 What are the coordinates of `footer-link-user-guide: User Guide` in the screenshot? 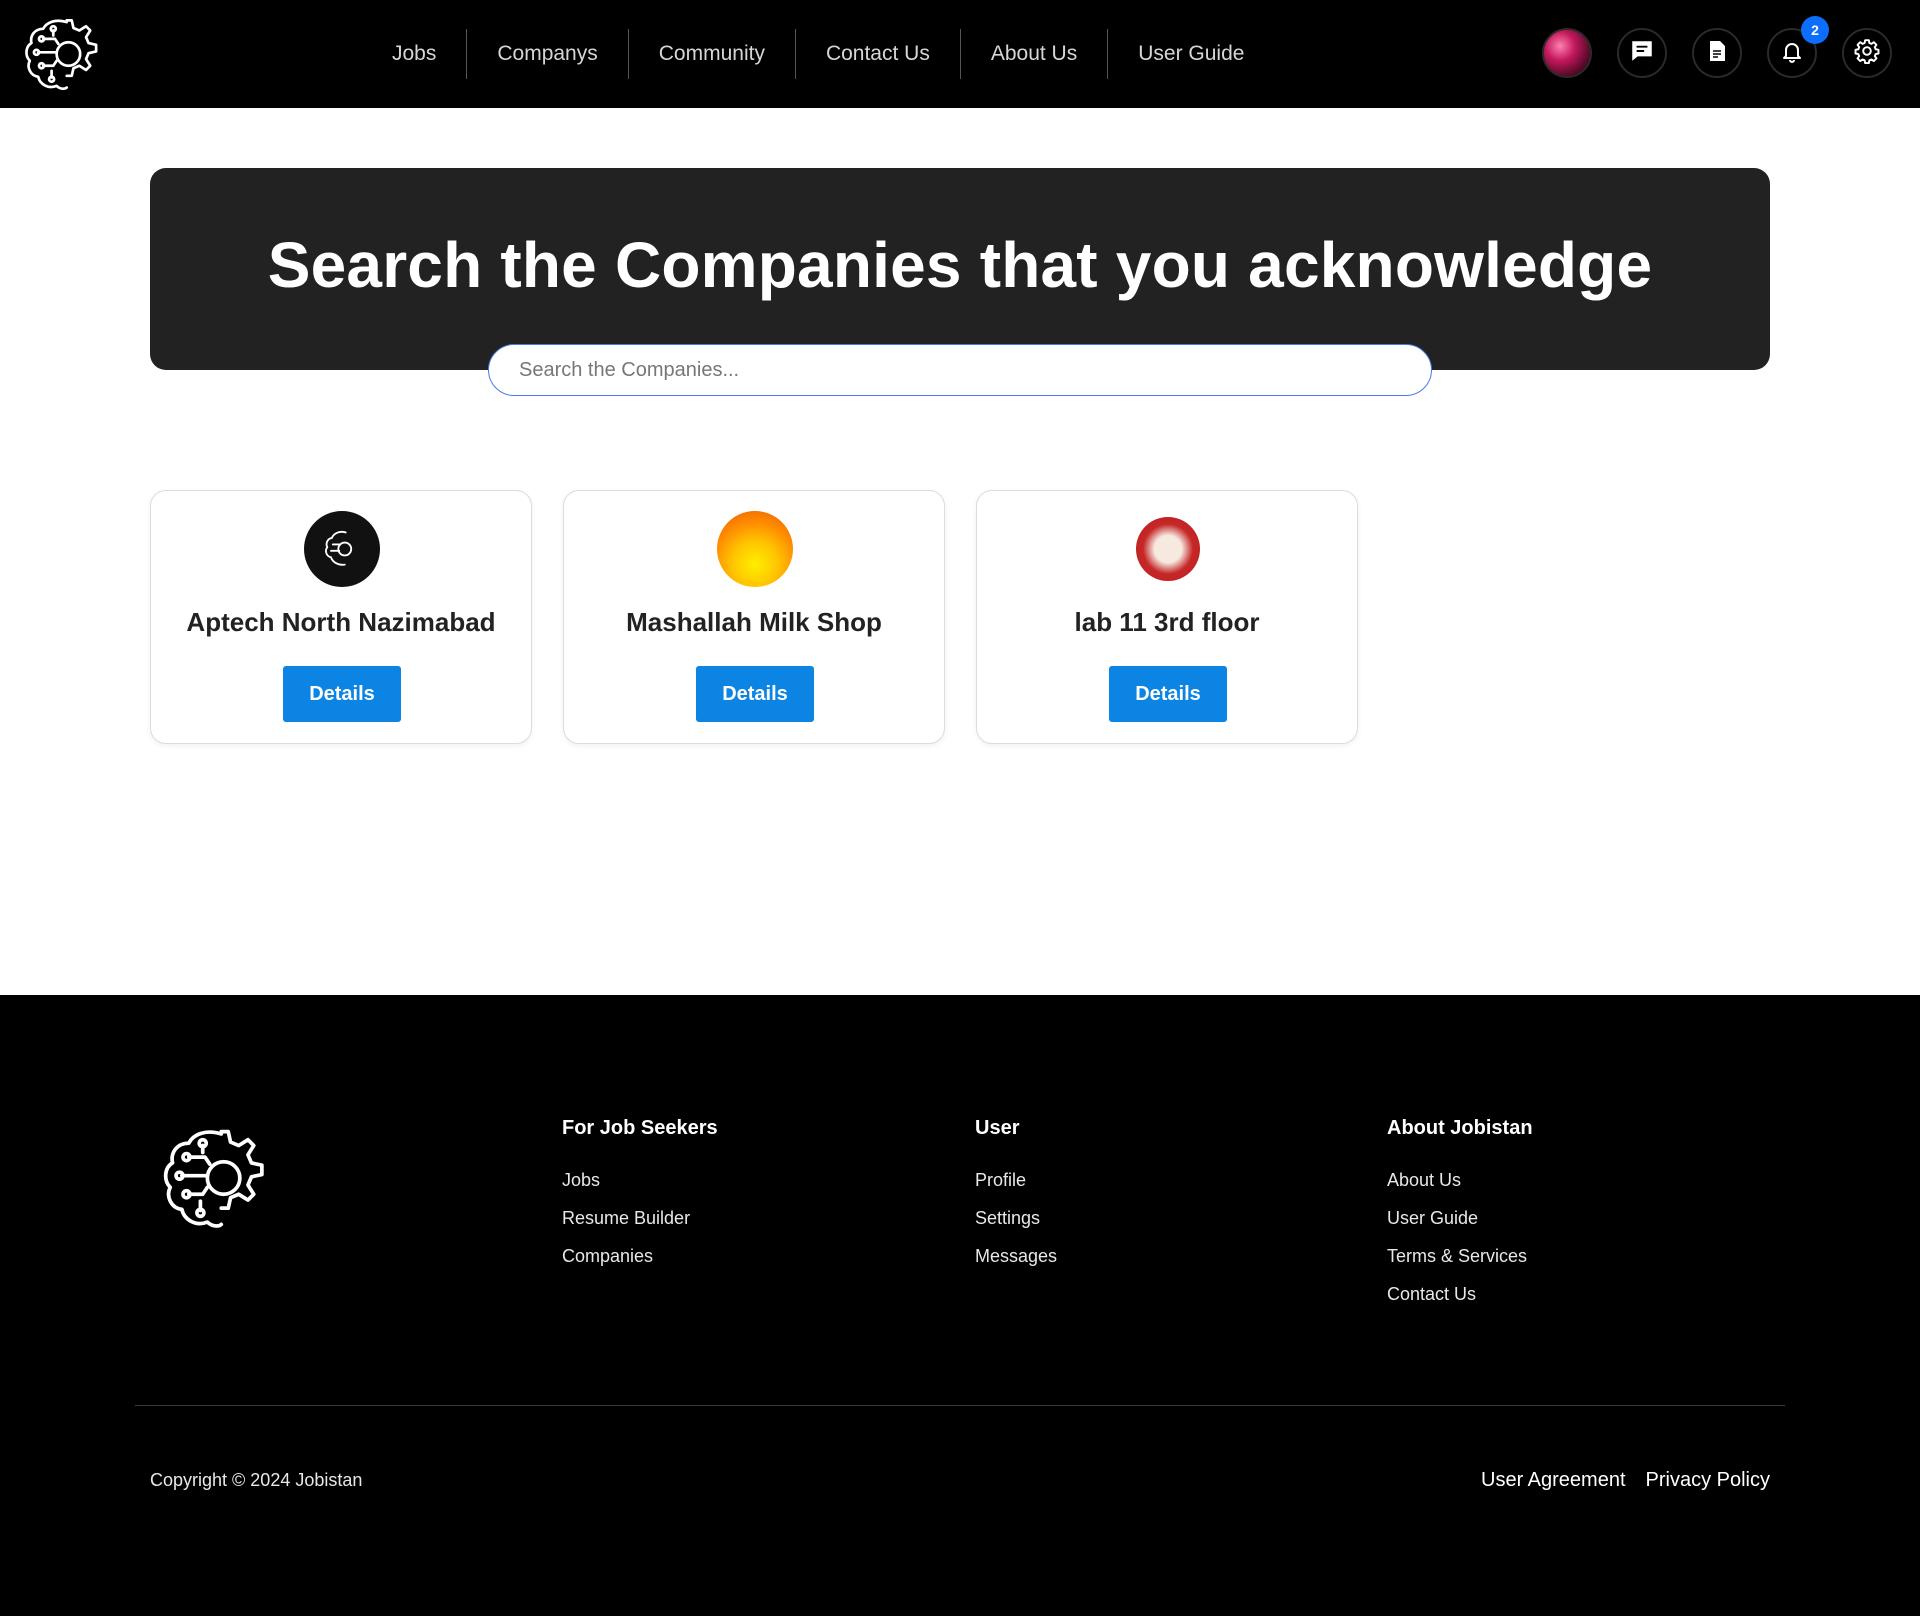 It's located at (1460, 1218).